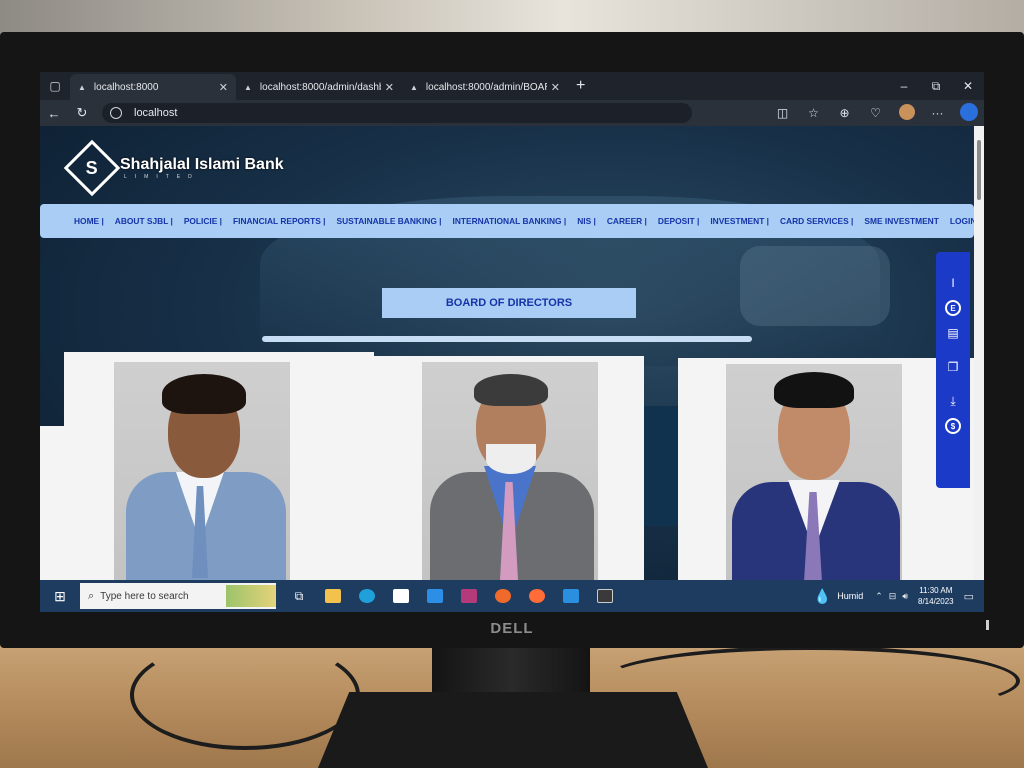 The height and width of the screenshot is (768, 1024). What do you see at coordinates (905, 596) in the screenshot?
I see `volume-icon: 🔊︎` at bounding box center [905, 596].